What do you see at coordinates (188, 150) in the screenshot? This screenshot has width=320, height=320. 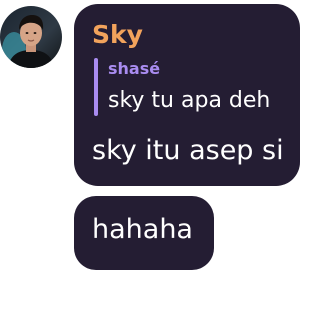 I see `message-text: sky itu asep si` at bounding box center [188, 150].